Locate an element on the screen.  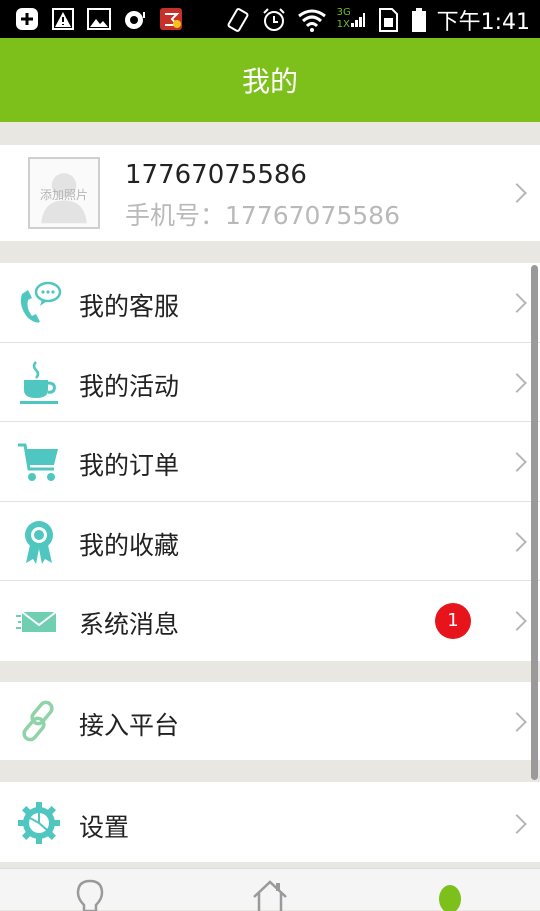
status-bar: 3G 1X 下午1:41 is located at coordinates (270, 19).